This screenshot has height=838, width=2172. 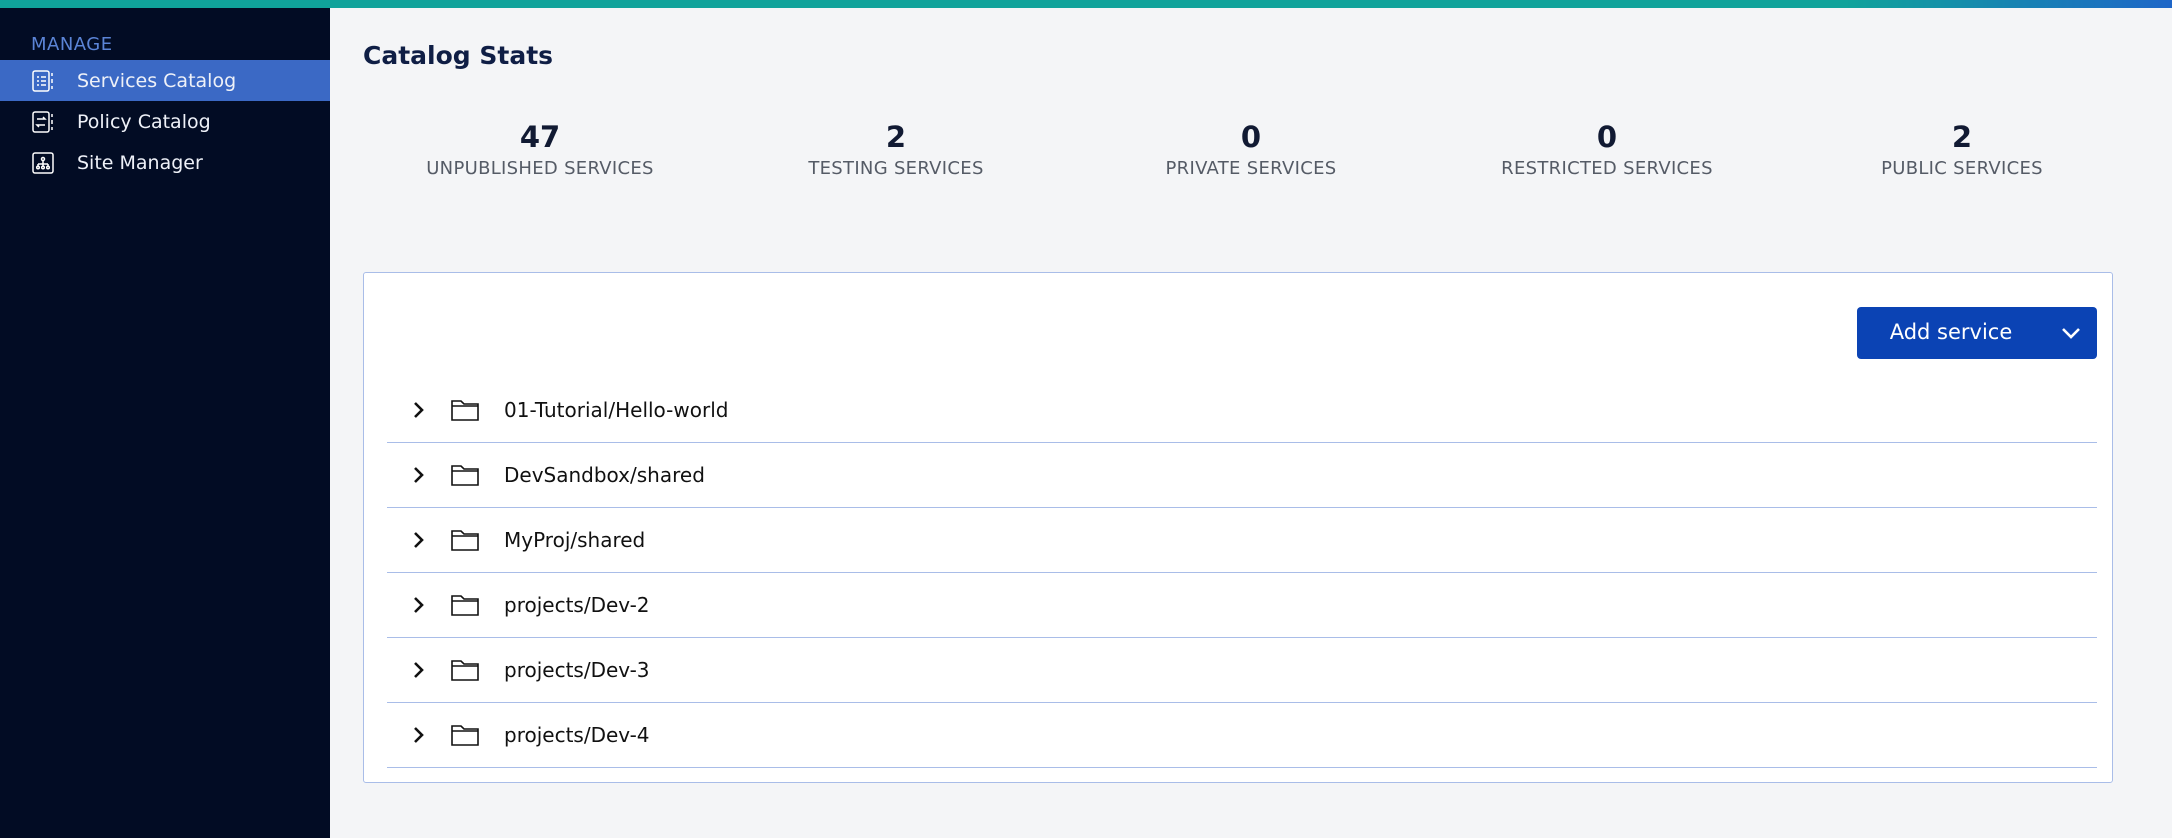 I want to click on folder-name: projects/Dev-3, so click(x=577, y=670).